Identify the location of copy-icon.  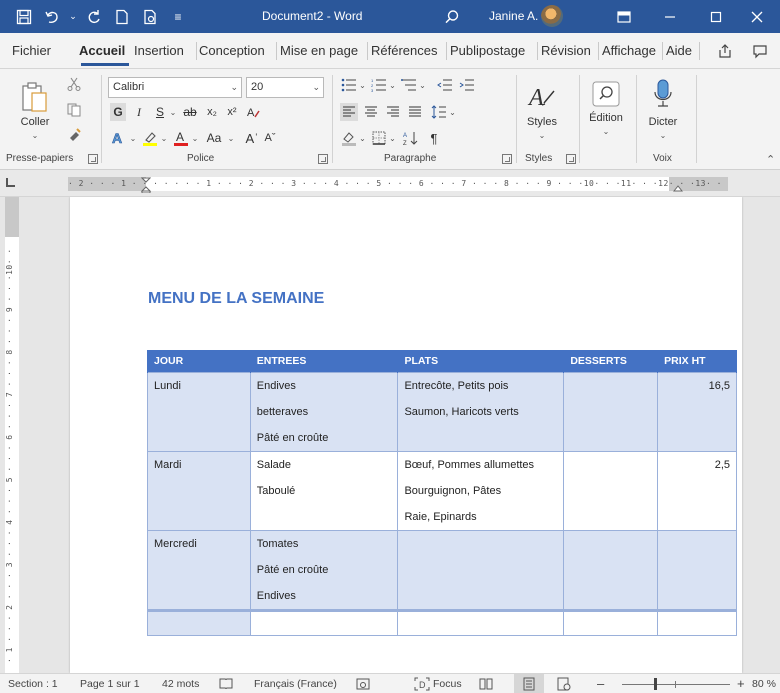
(74, 110).